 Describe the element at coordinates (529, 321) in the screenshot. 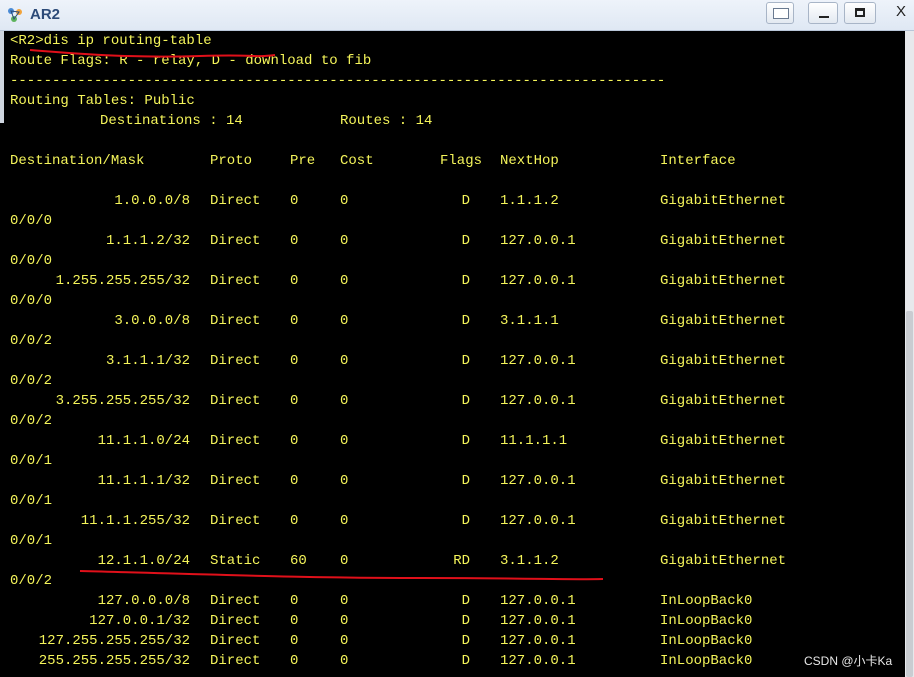

I see `cell-nexthop: 3.1.1.1` at that location.